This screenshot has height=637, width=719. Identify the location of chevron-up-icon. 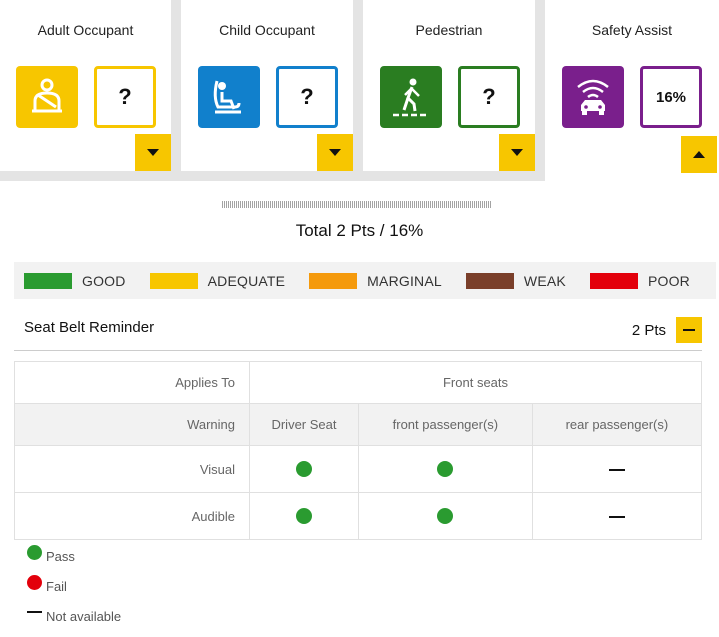
(699, 154).